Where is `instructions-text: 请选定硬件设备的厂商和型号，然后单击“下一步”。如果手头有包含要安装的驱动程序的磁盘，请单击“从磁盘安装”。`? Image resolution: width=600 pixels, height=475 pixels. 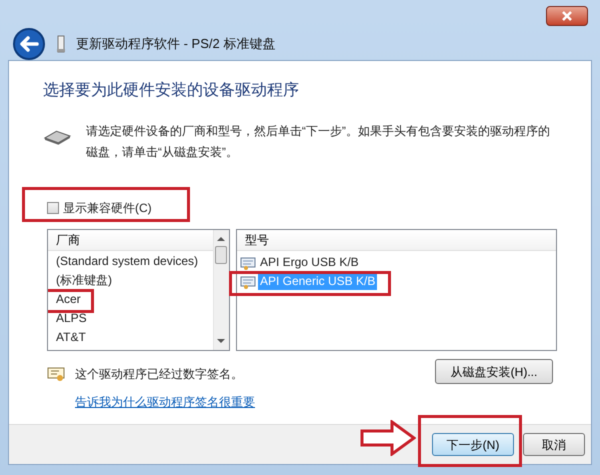 instructions-text: 请选定硬件设备的厂商和型号，然后单击“下一步”。如果手头有包含要安装的驱动程序的磁盘，请单击“从磁盘安装”。 is located at coordinates (318, 142).